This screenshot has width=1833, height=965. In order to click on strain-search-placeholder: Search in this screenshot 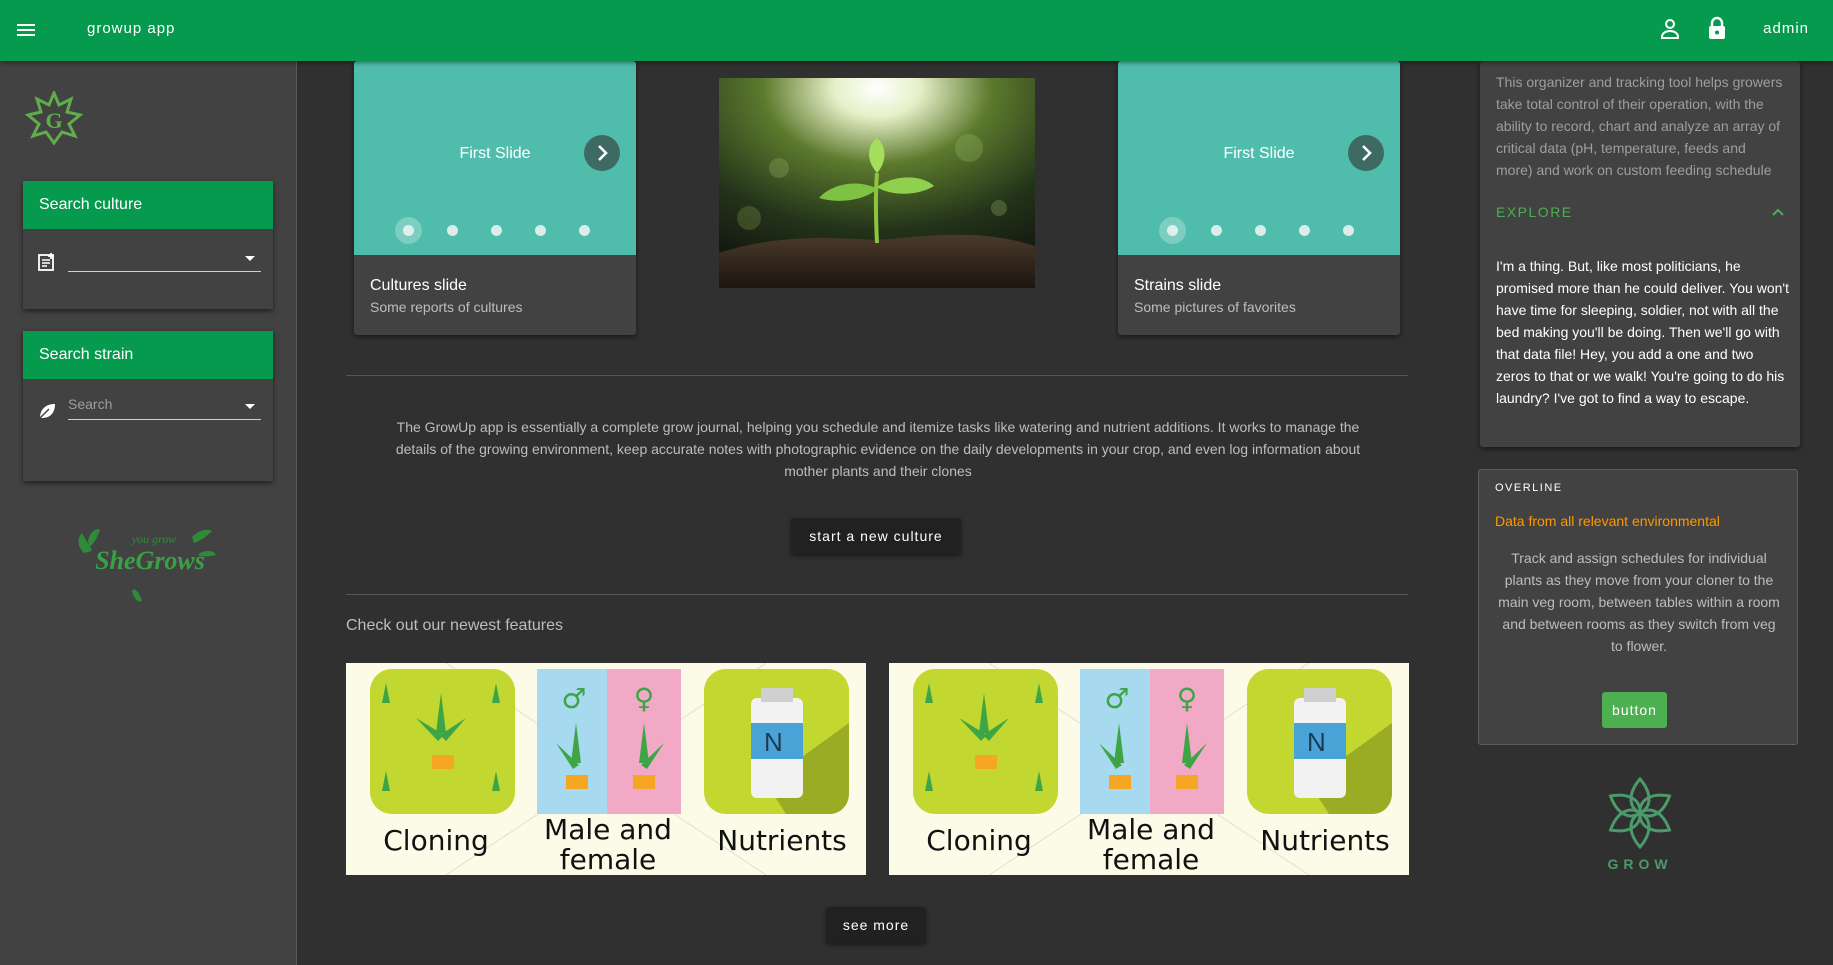, I will do `click(90, 404)`.